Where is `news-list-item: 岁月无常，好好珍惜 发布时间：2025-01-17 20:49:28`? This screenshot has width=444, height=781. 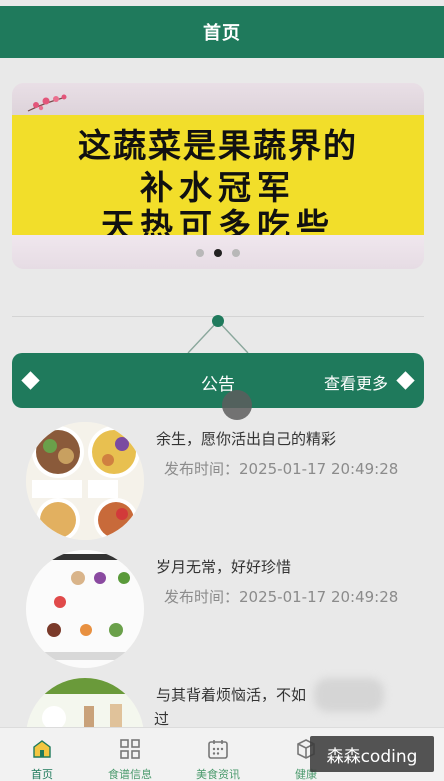
news-list-item: 岁月无常，好好珍惜 发布时间：2025-01-17 20:49:28 is located at coordinates (226, 610).